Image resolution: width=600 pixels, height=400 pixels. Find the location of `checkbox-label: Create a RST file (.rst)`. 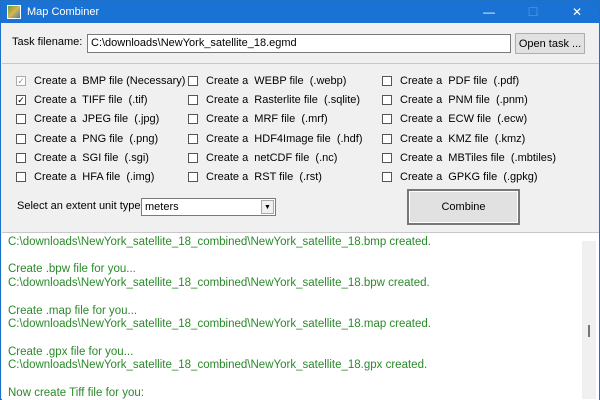

checkbox-label: Create a RST file (.rst) is located at coordinates (264, 177).